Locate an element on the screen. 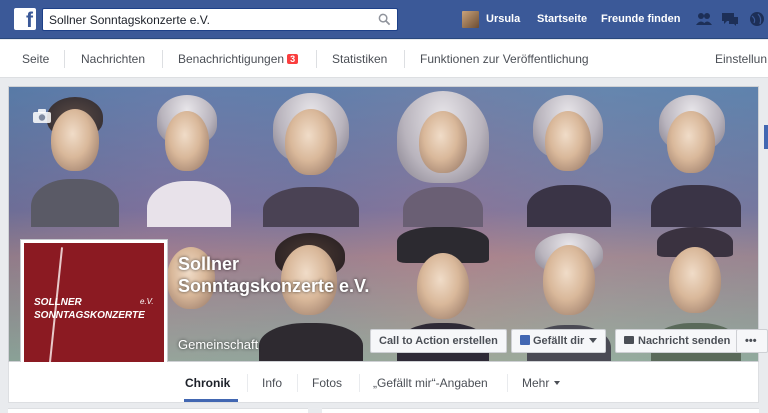  nav-notifications: Benachrichtigungen 3 is located at coordinates (238, 59).